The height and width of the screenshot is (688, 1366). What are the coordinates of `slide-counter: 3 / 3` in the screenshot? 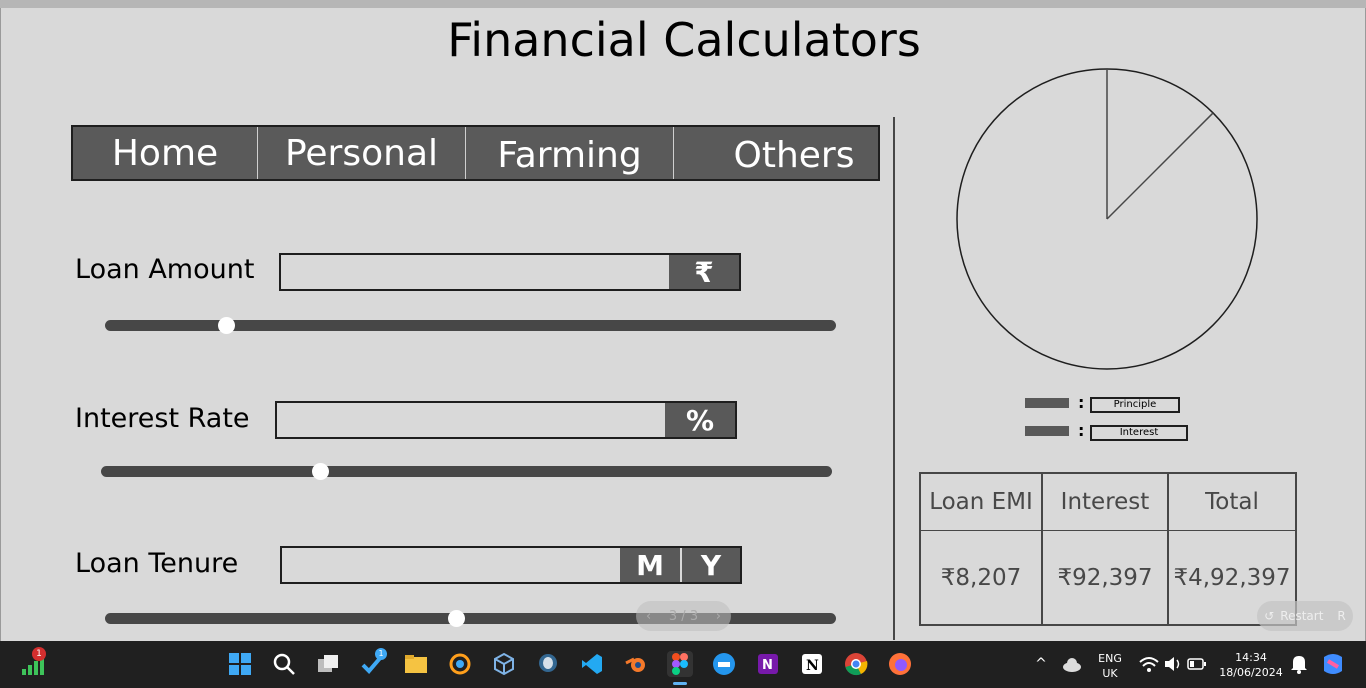 It's located at (683, 616).